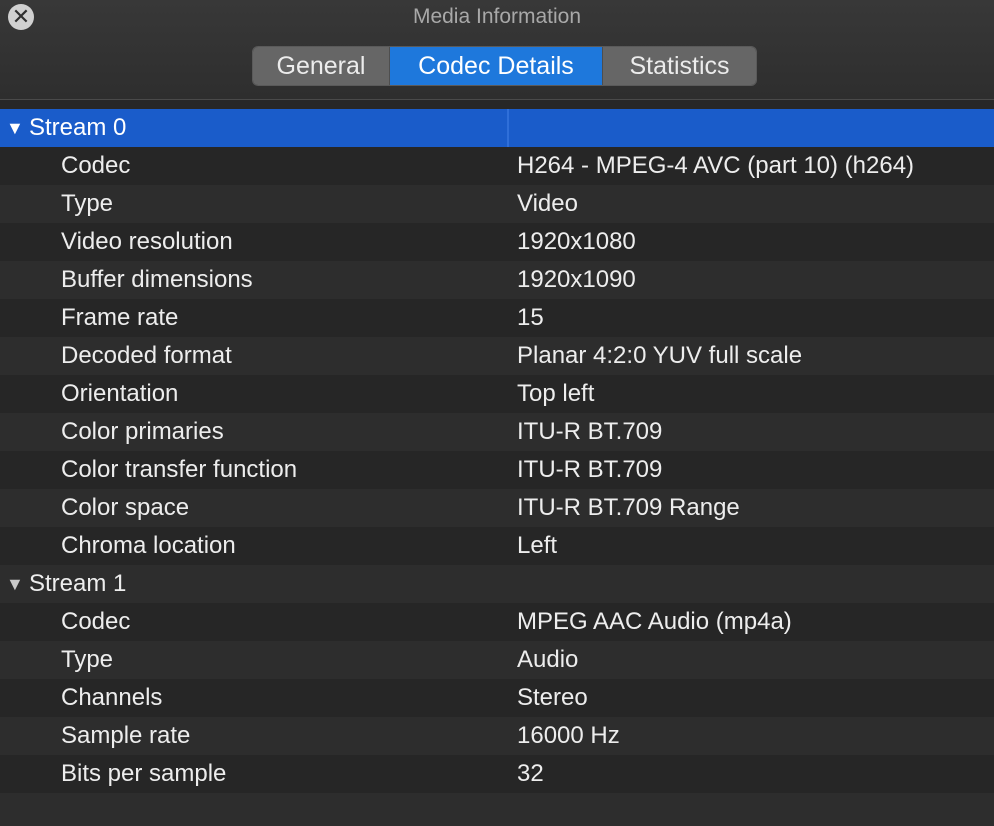 This screenshot has width=994, height=826. I want to click on stream-row: ▼ Stream 1, so click(497, 584).